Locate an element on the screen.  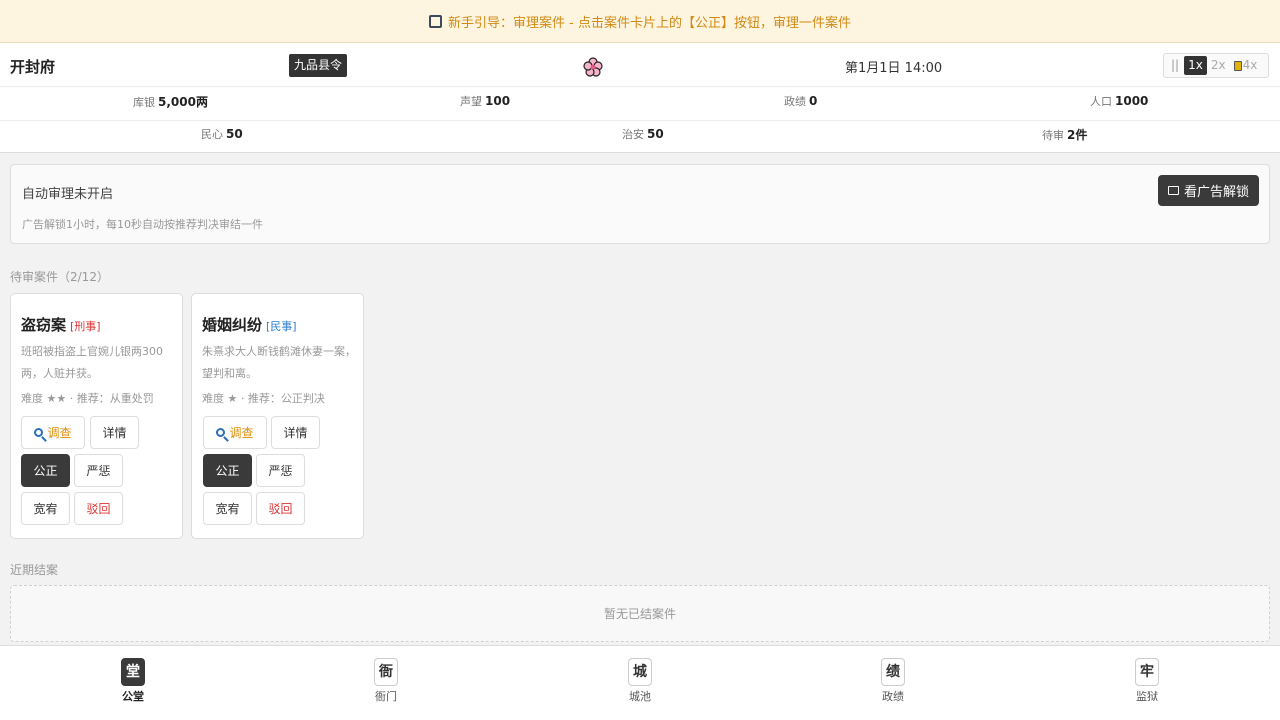
speed-1x-button: 1x is located at coordinates (1195, 65).